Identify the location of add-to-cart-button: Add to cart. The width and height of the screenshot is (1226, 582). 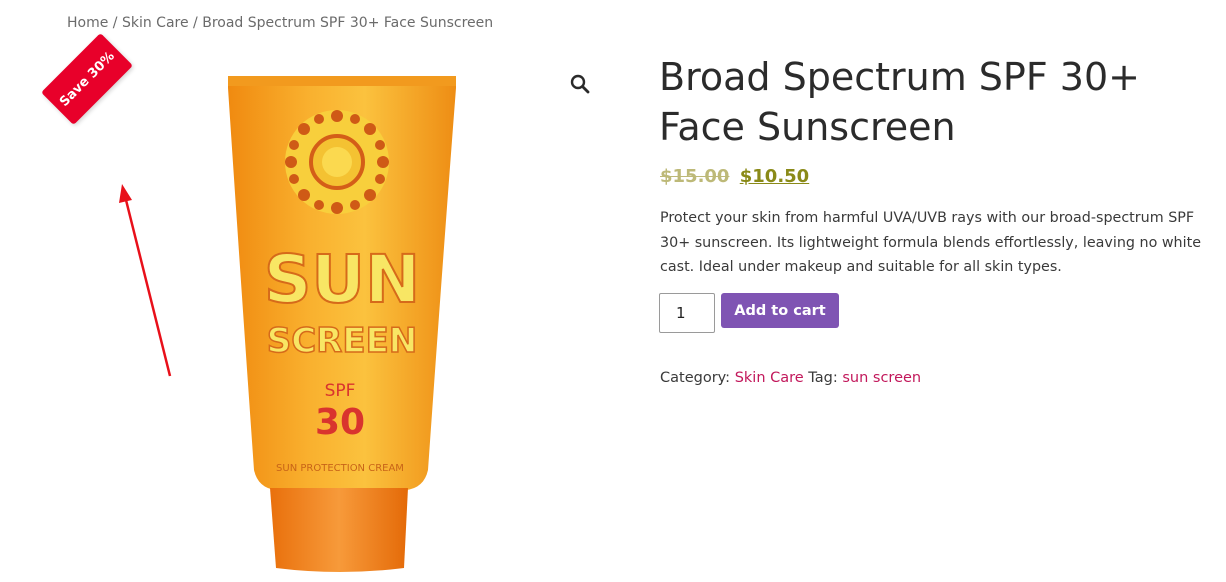
(780, 310).